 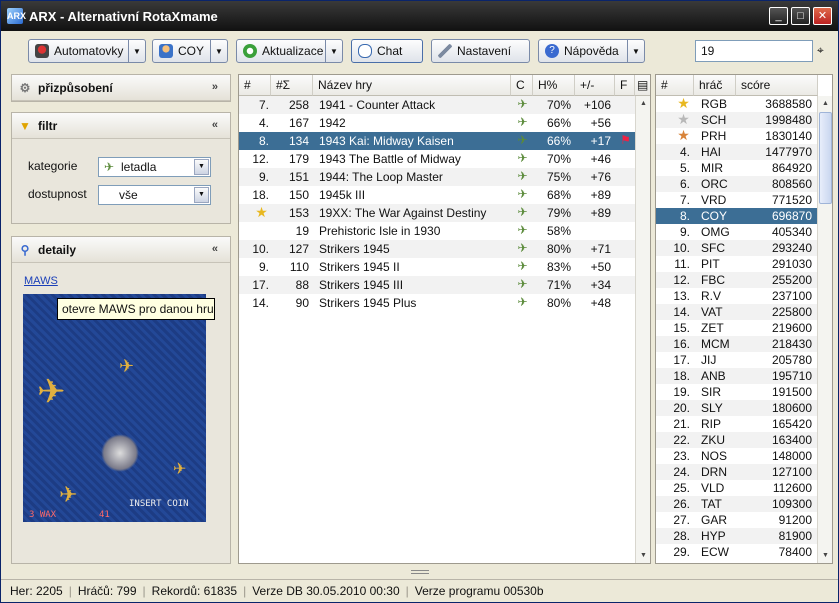 What do you see at coordinates (736, 312) in the screenshot?
I see `score-row: 14. VAT 225800` at bounding box center [736, 312].